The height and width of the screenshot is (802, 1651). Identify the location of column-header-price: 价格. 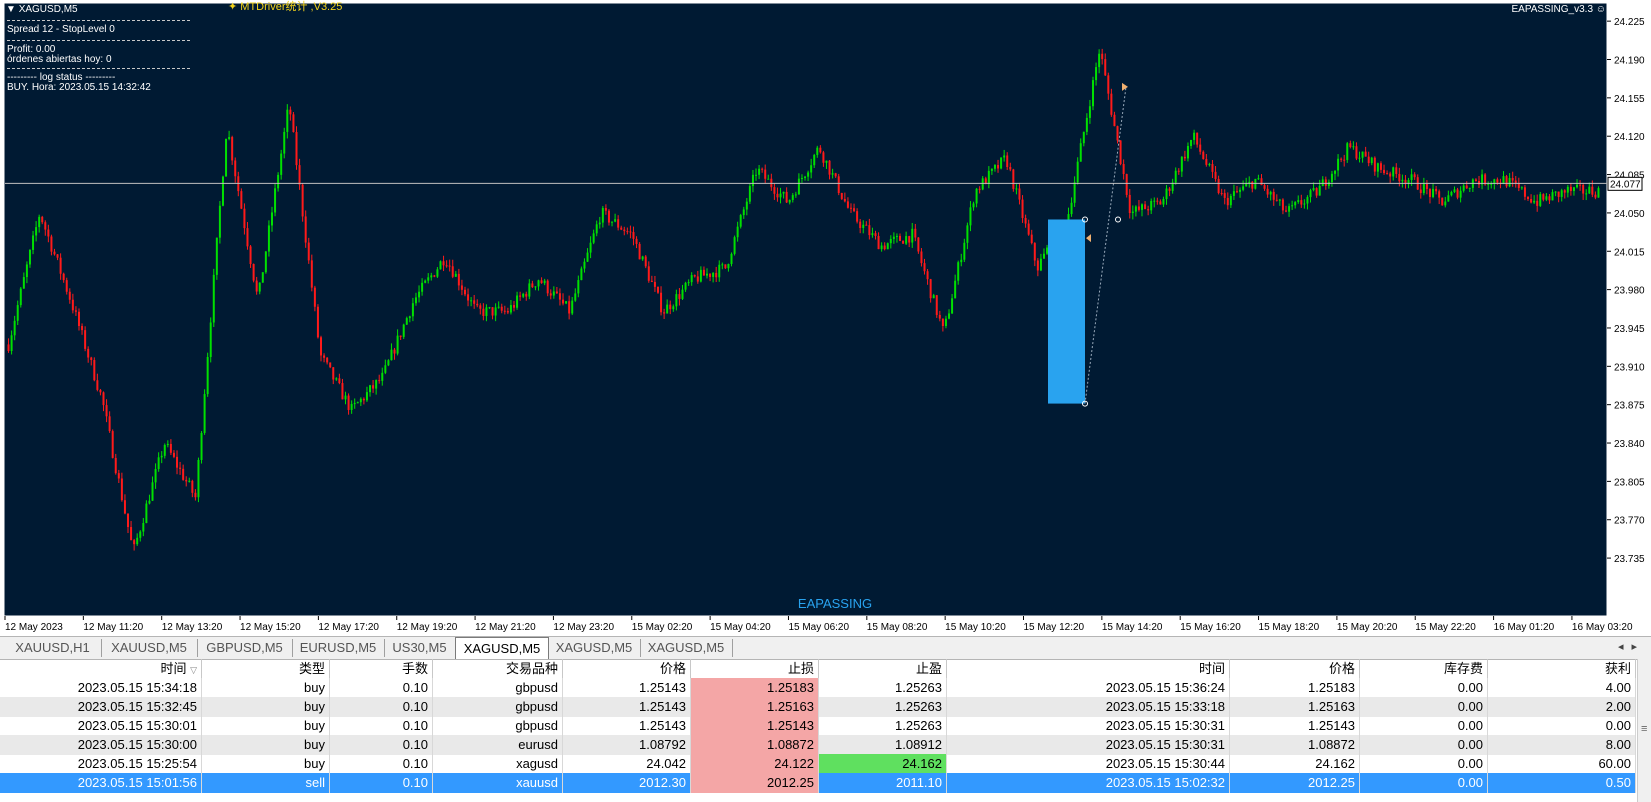
(627, 669).